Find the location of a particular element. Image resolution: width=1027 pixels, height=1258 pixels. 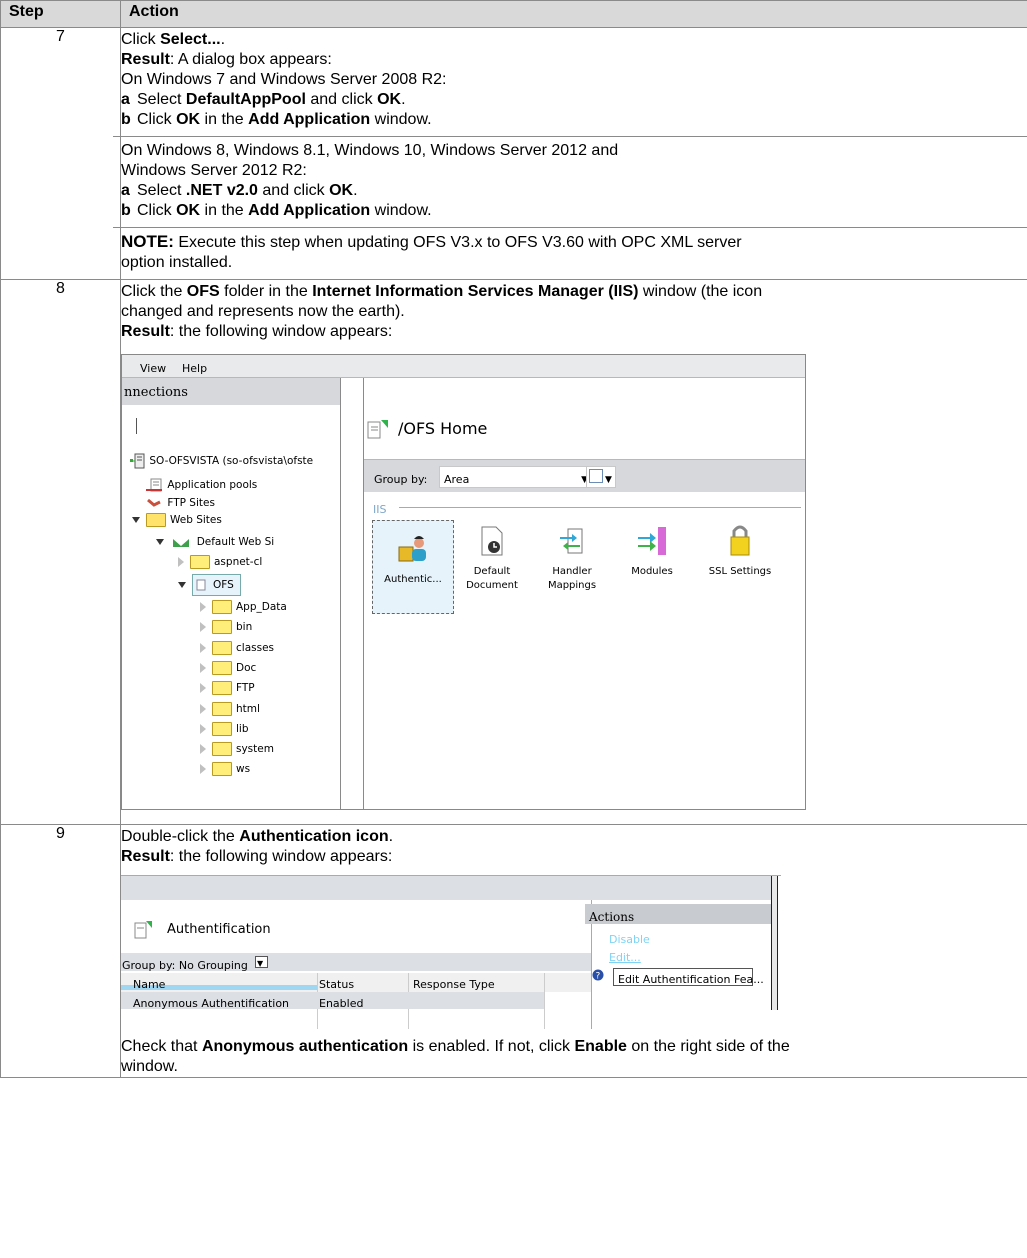

group-by-label: Group by: is located at coordinates (401, 479).